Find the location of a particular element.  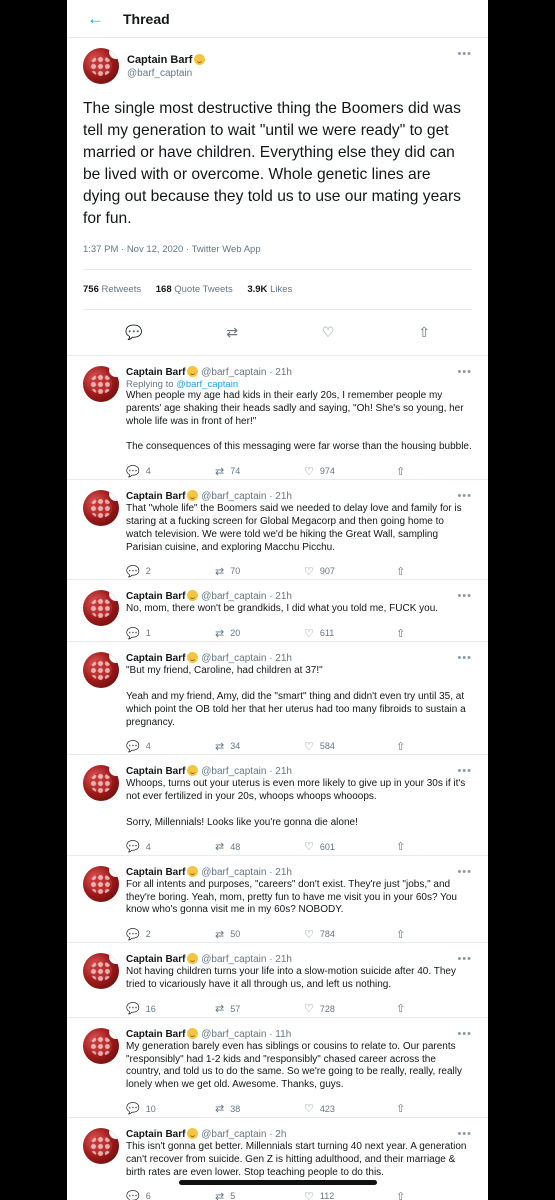

reply-button: 💬 16 is located at coordinates (170, 1008).